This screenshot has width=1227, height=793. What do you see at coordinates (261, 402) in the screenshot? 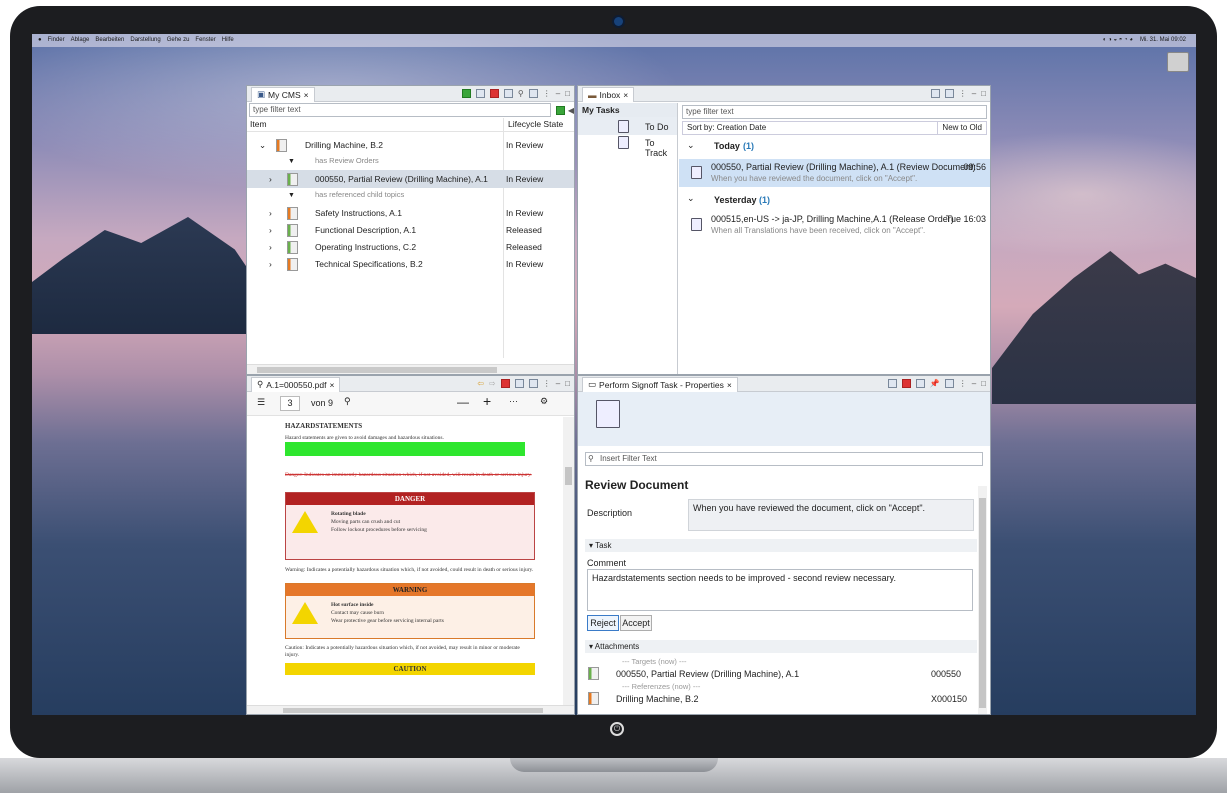
I see `outline-icon: ☰` at bounding box center [261, 402].